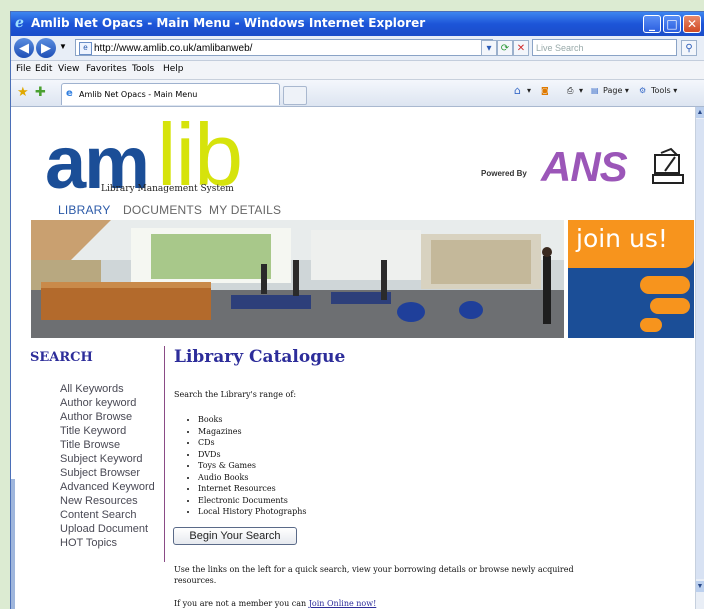 The height and width of the screenshot is (609, 704). I want to click on join-prefix: If you are not a member you can, so click(240, 603).